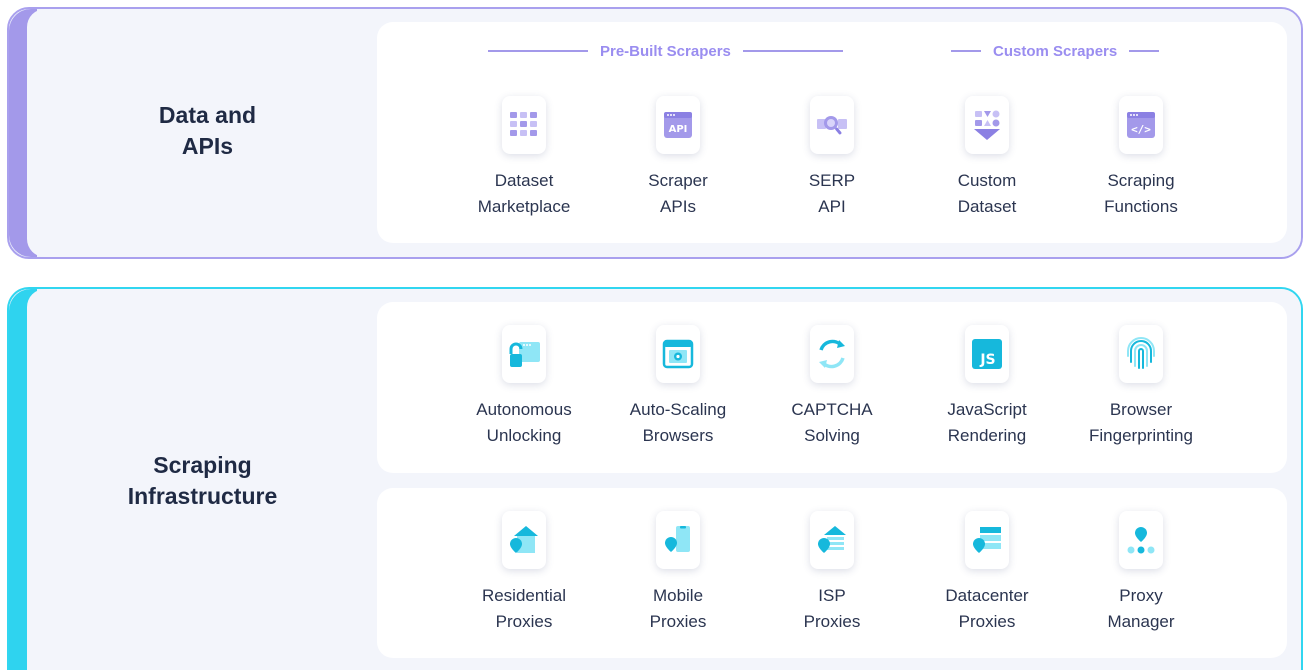 Image resolution: width=1303 pixels, height=670 pixels. What do you see at coordinates (832, 573) in the screenshot?
I see `product-isp-proxies: ISP Proxies` at bounding box center [832, 573].